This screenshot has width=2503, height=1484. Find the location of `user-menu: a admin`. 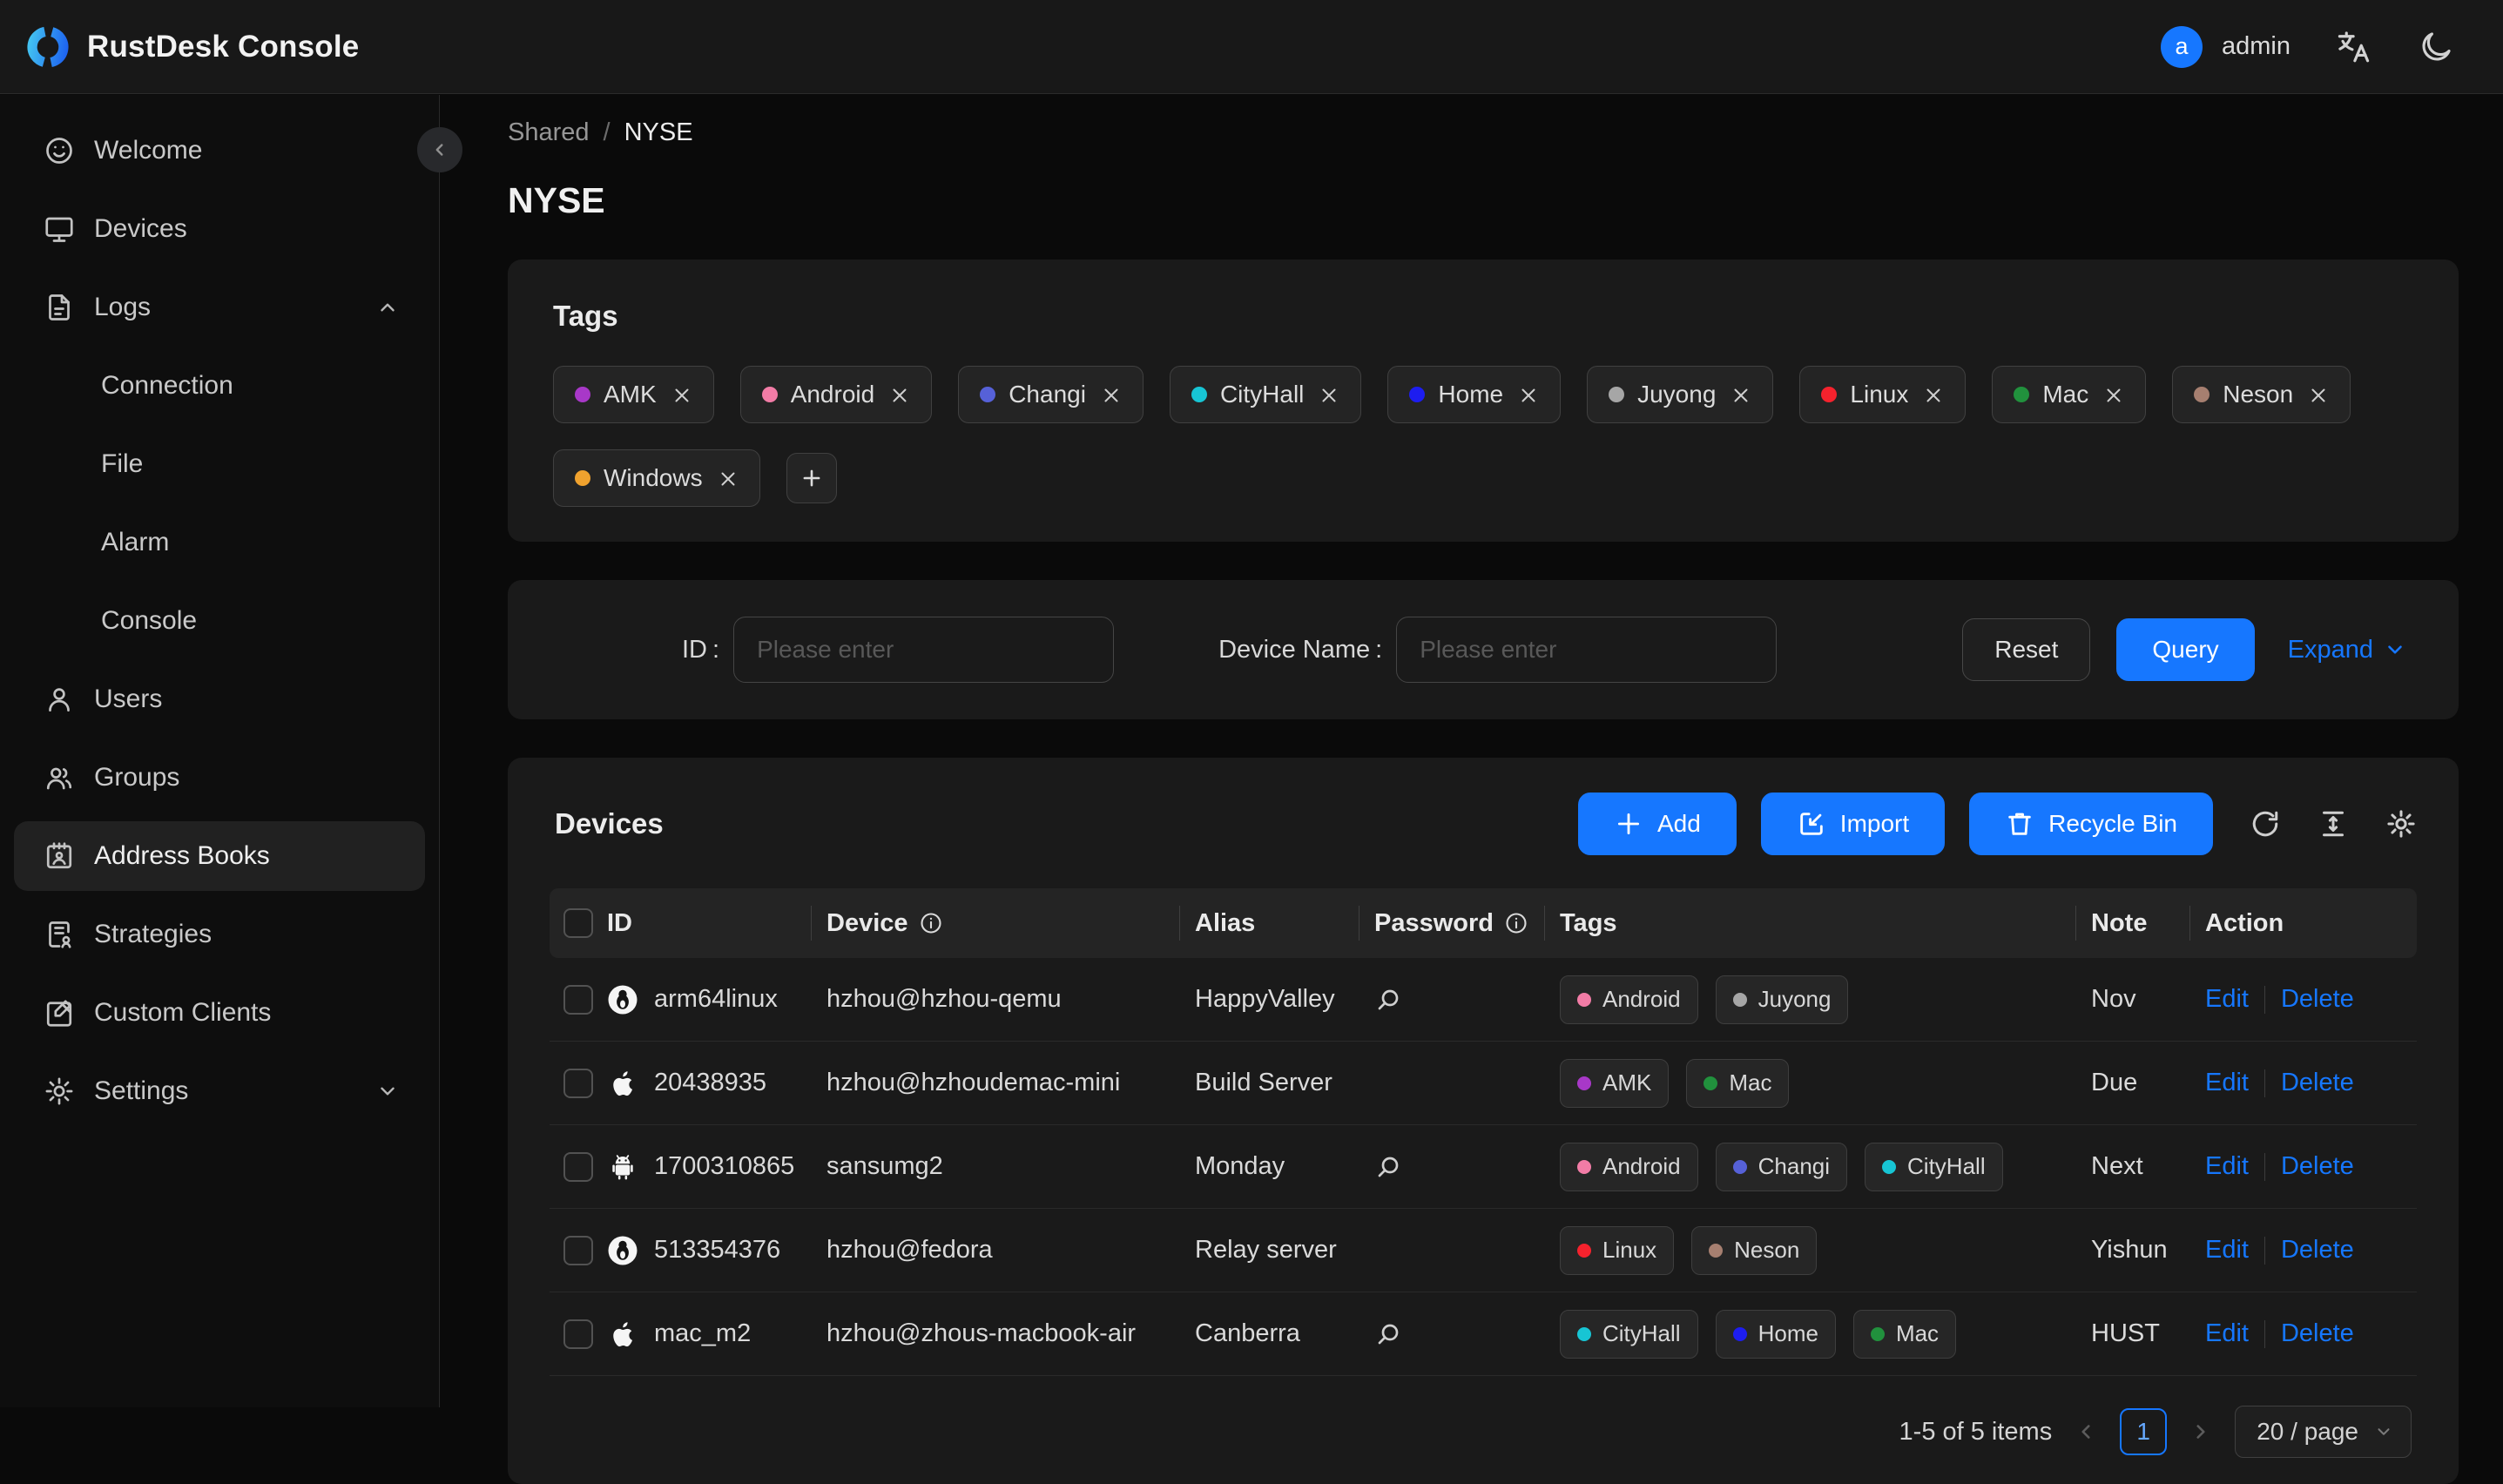

user-menu: a admin is located at coordinates (2225, 47).